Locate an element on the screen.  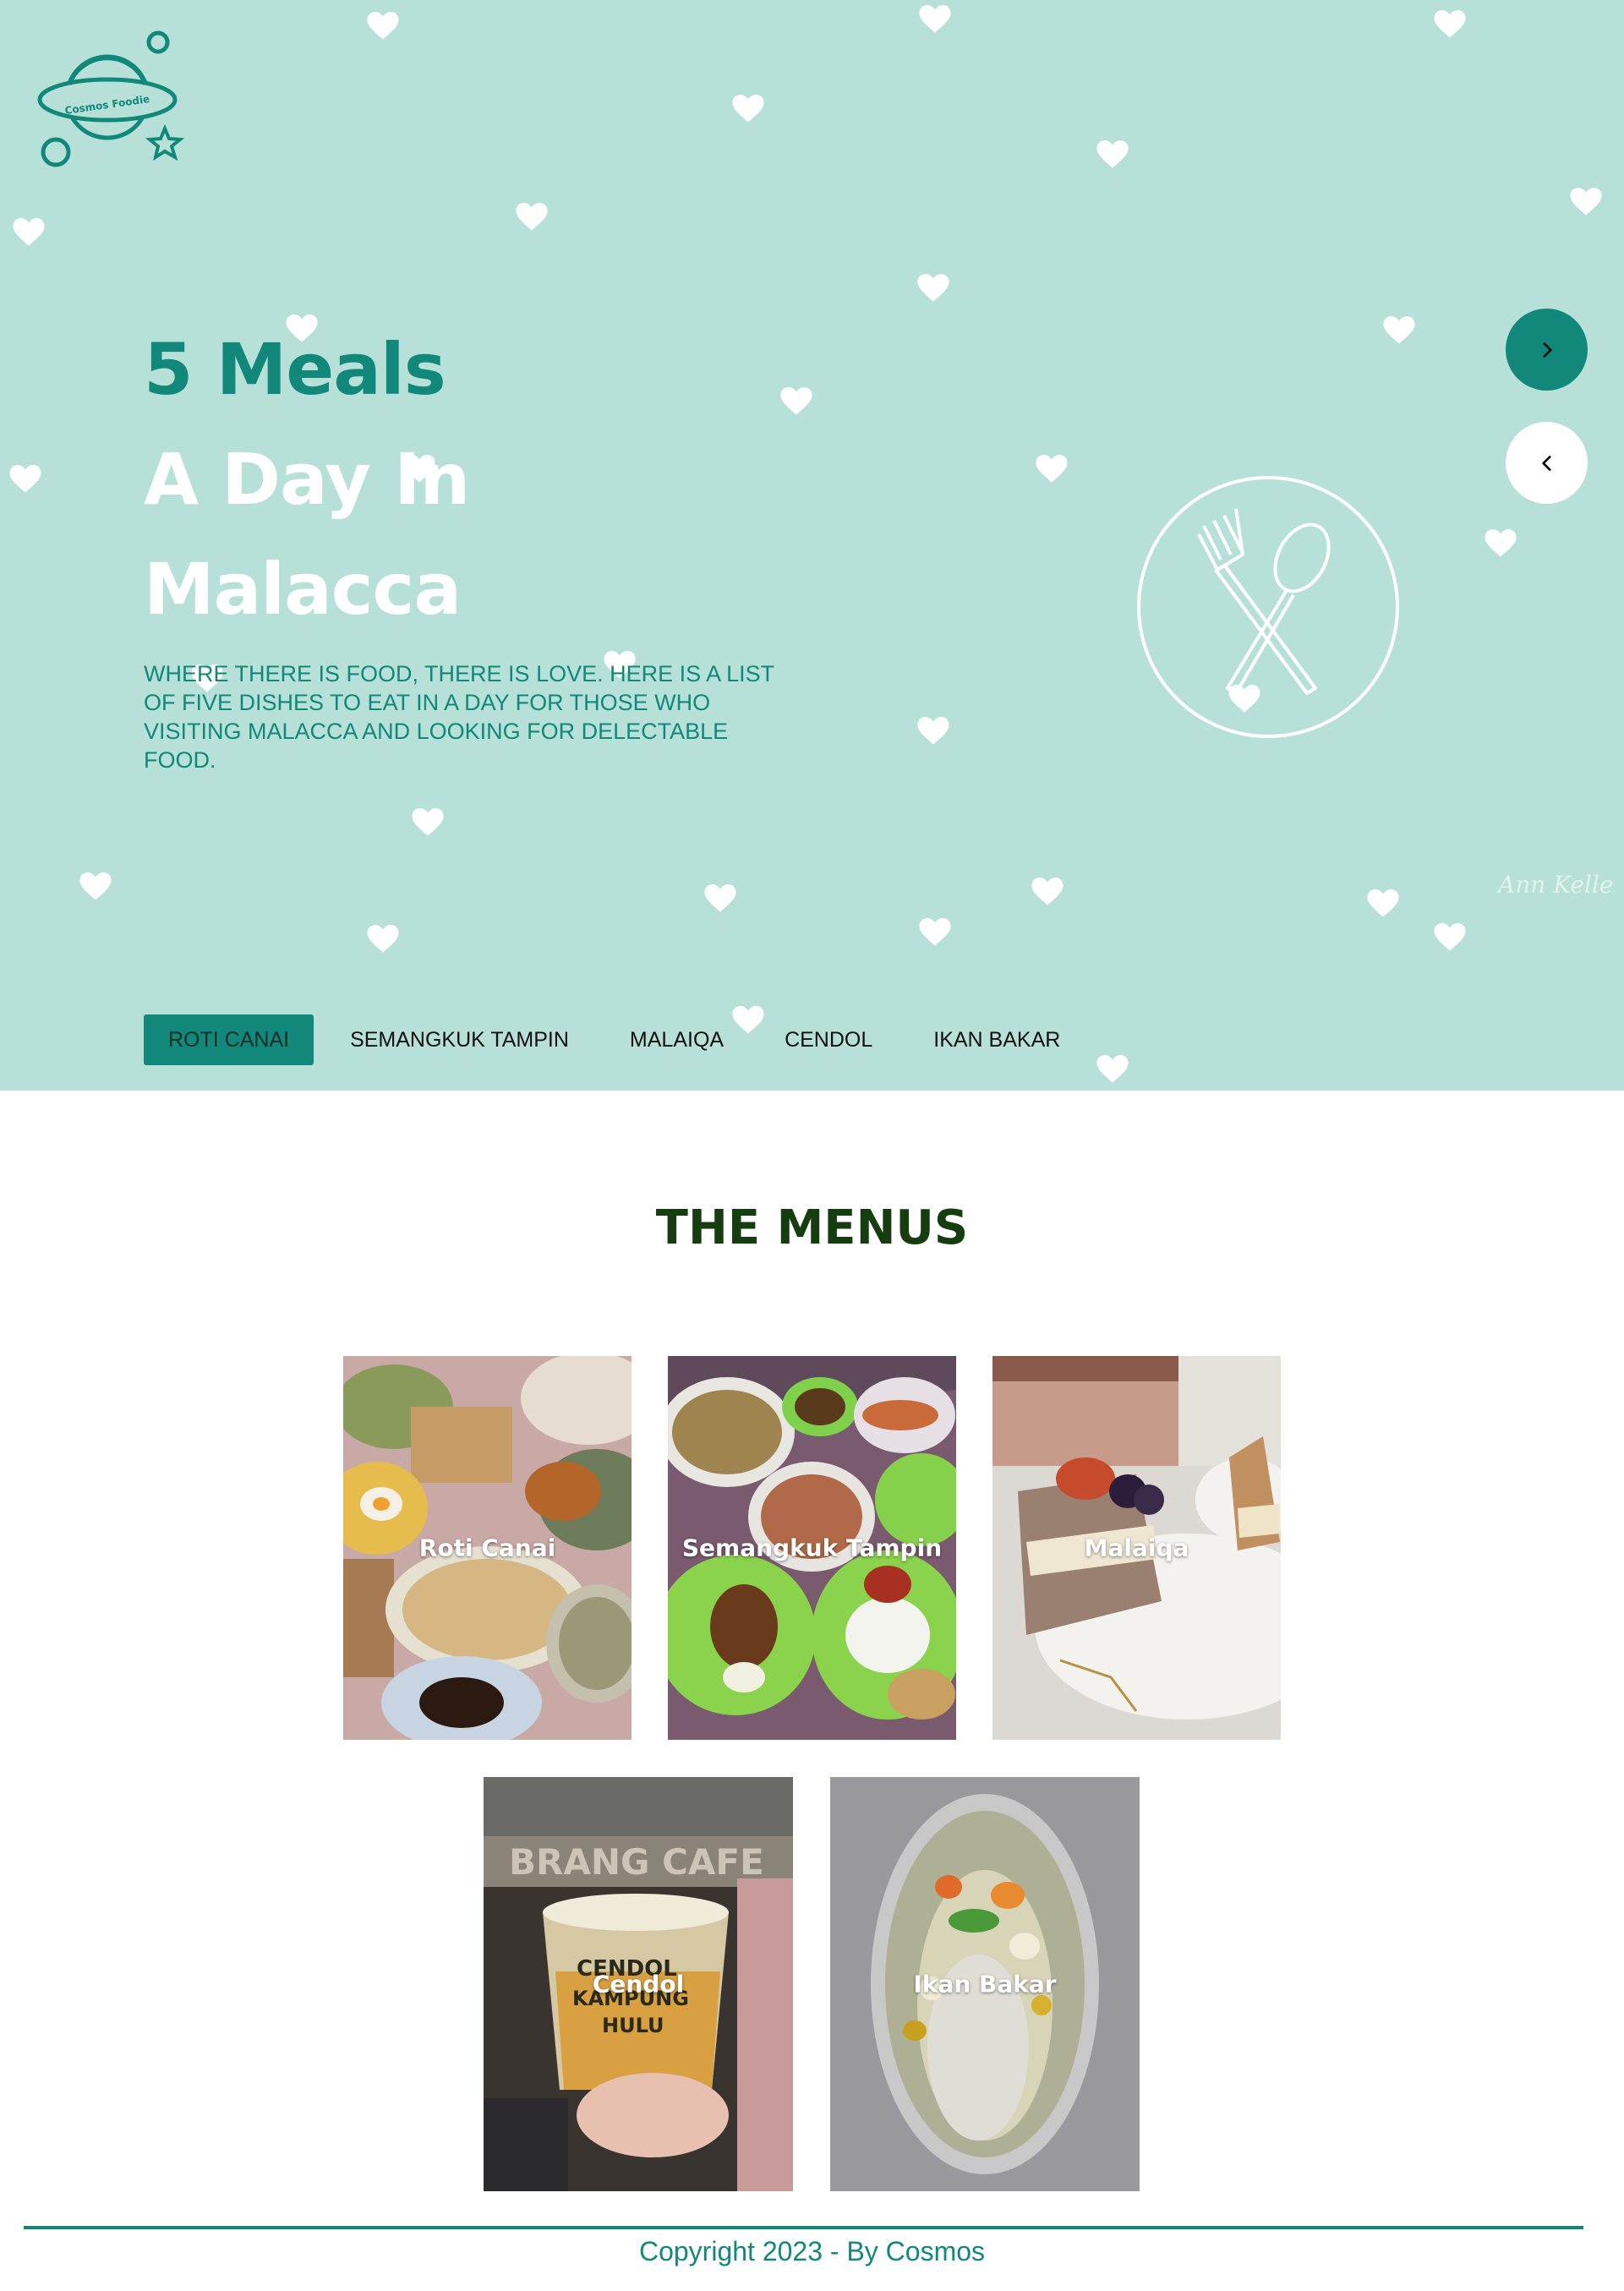
hero-title-line2: A Day In is located at coordinates (307, 479).